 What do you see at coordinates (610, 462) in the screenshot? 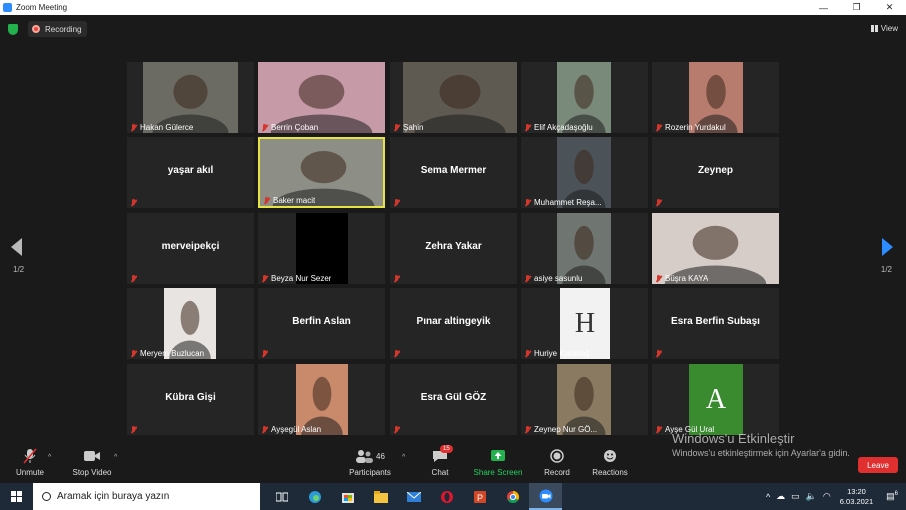
I see `reactions-button: Reactions` at bounding box center [610, 462].